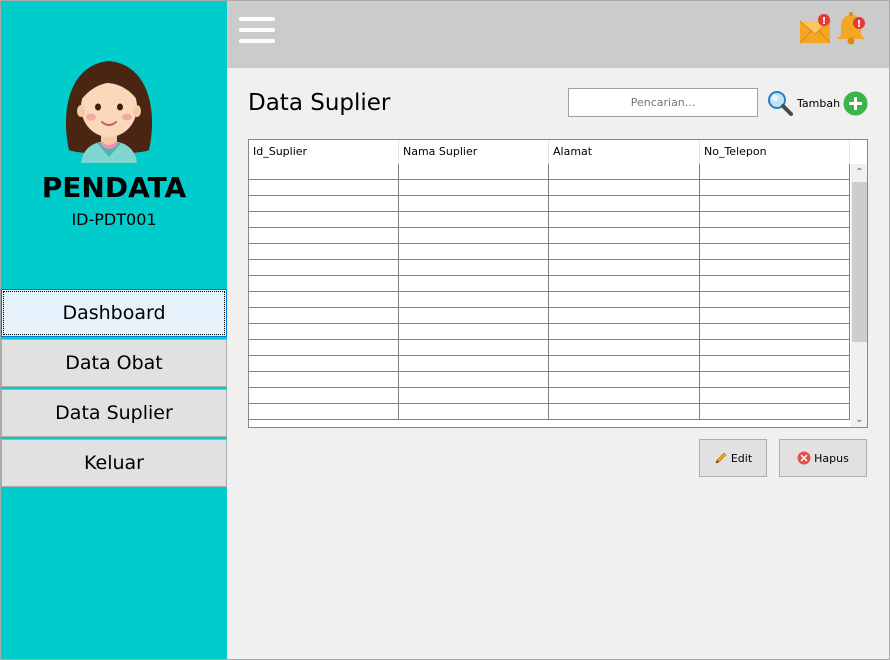  Describe the element at coordinates (823, 458) in the screenshot. I see `delete-button: Hapus` at that location.